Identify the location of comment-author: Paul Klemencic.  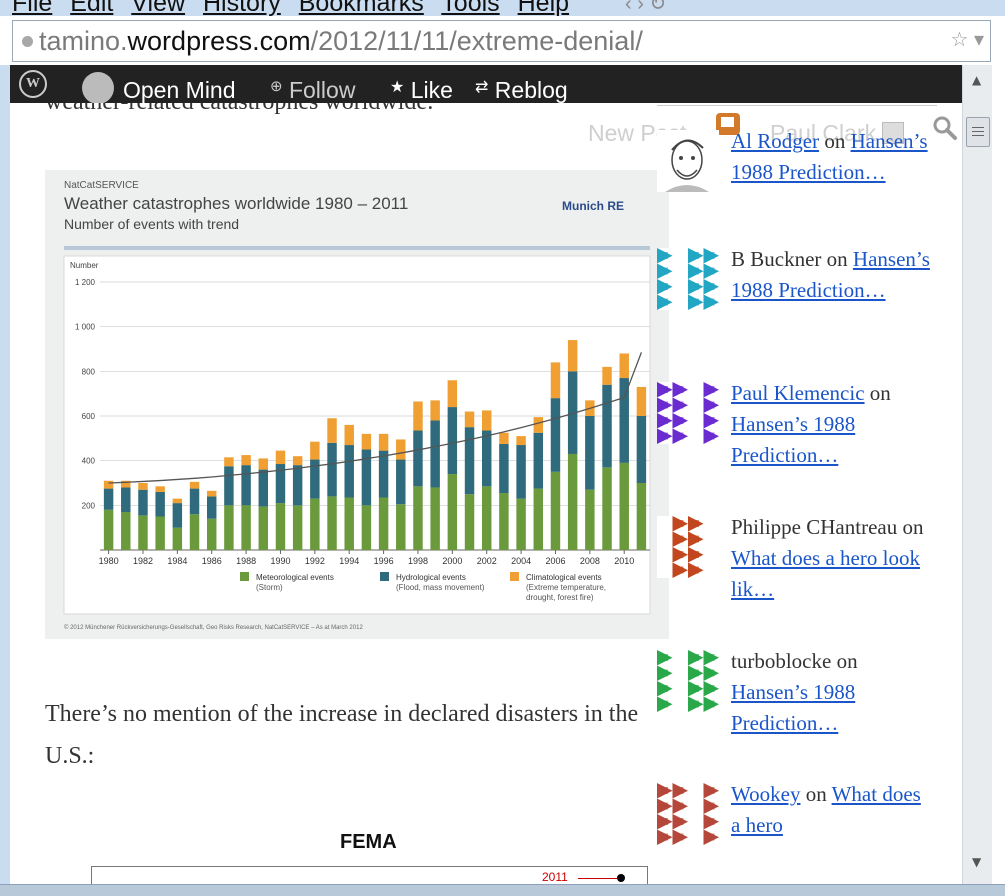
(798, 393).